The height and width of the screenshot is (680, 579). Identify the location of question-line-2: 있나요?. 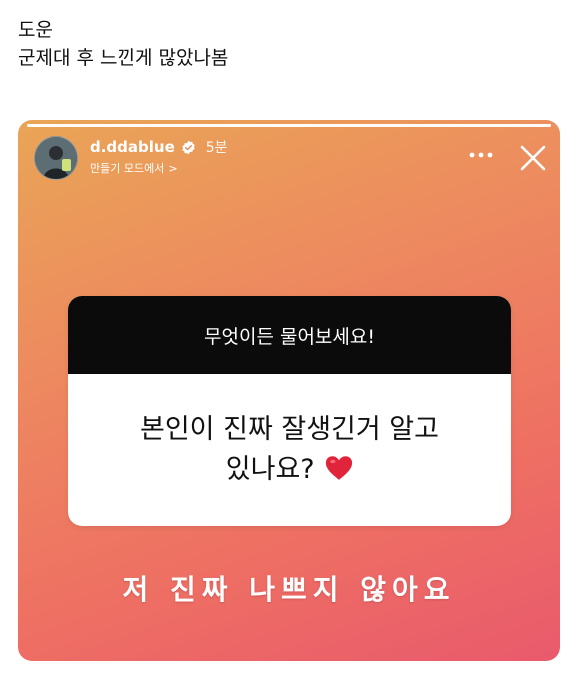
(270, 469).